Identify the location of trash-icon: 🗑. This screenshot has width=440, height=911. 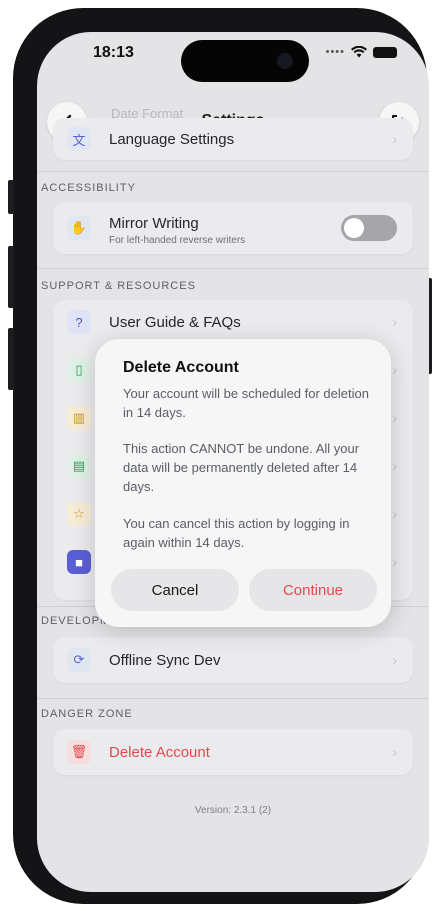
(79, 752).